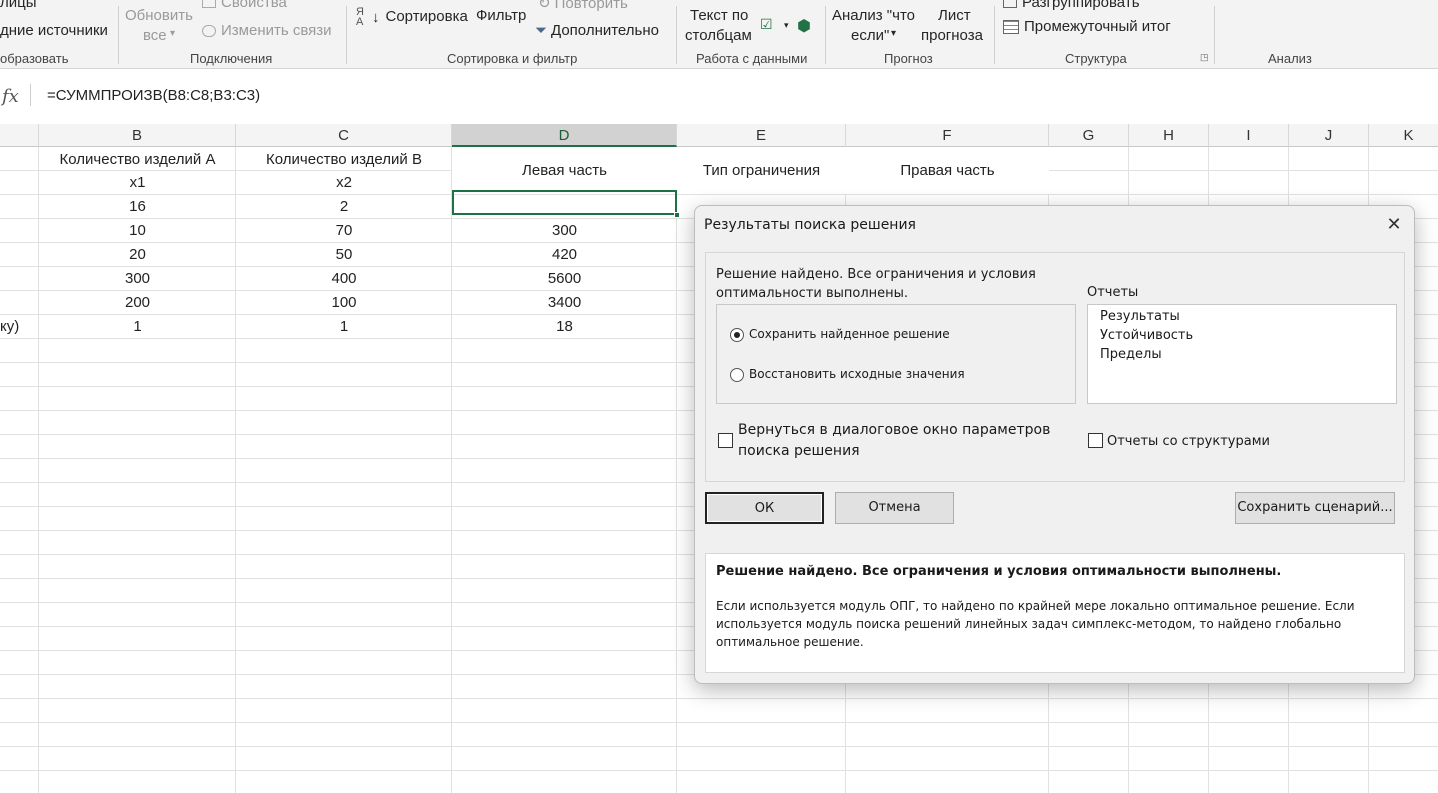  Describe the element at coordinates (1071, 5) in the screenshot. I see `ungroup-button: Разгруппировать` at that location.